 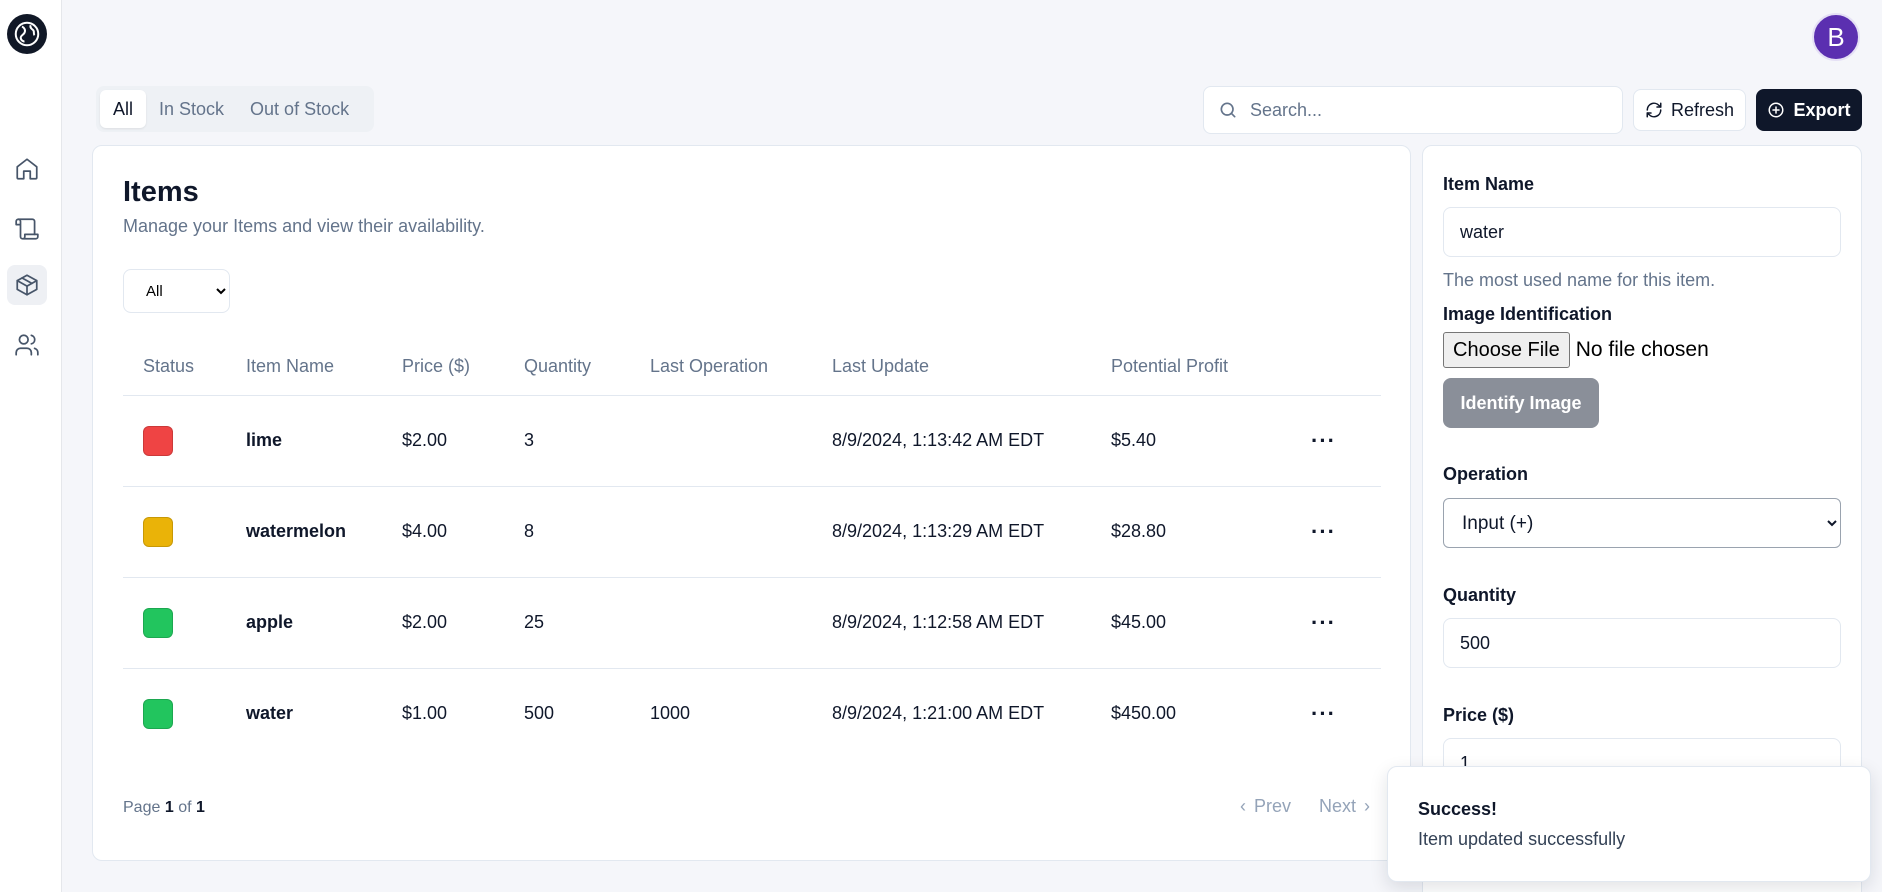 What do you see at coordinates (1272, 806) in the screenshot?
I see `prev-label: Prev` at bounding box center [1272, 806].